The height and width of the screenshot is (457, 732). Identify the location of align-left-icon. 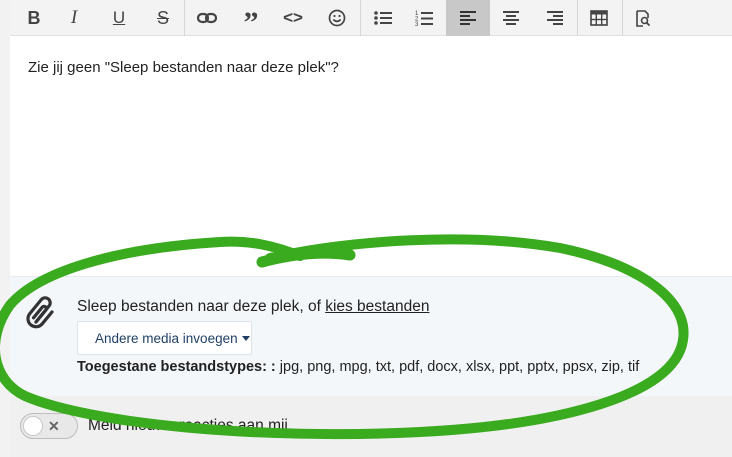
(468, 18).